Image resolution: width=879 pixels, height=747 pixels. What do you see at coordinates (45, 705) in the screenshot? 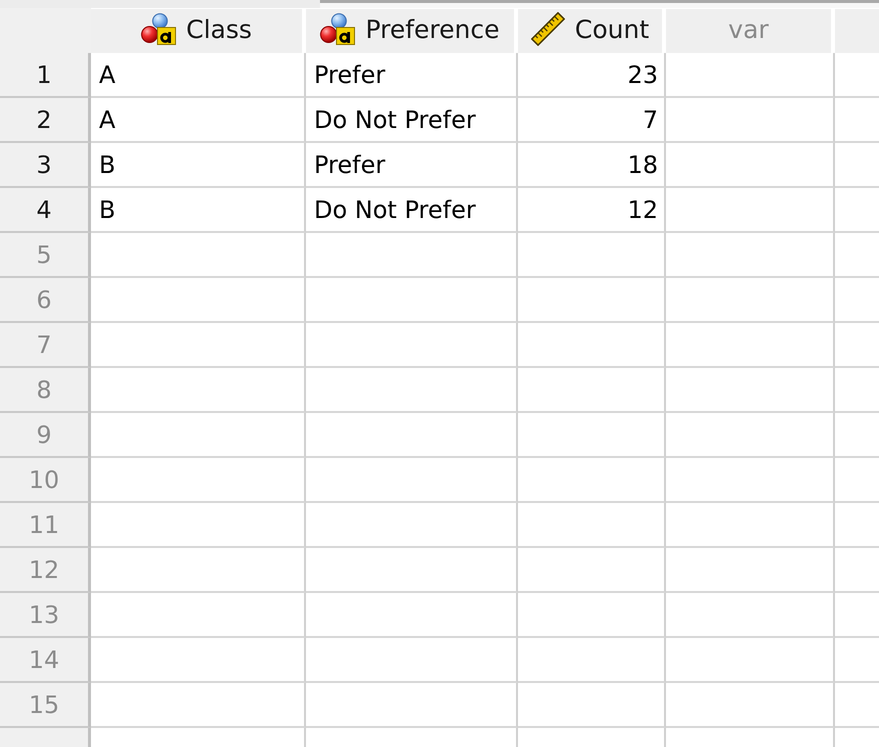
I see `row-header: 15` at bounding box center [45, 705].